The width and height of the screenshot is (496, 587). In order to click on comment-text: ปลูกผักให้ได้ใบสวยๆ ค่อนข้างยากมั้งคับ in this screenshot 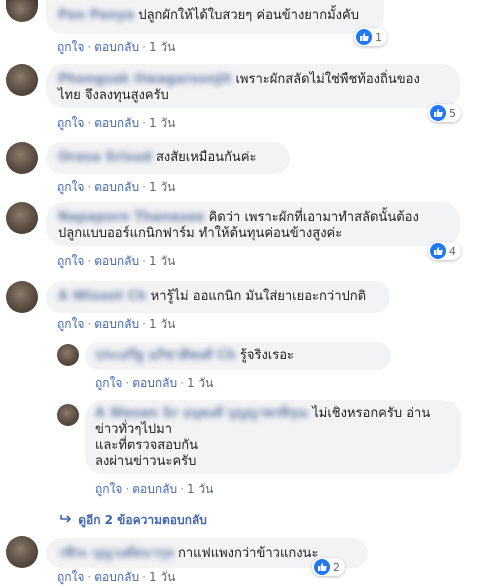, I will do `click(248, 15)`.